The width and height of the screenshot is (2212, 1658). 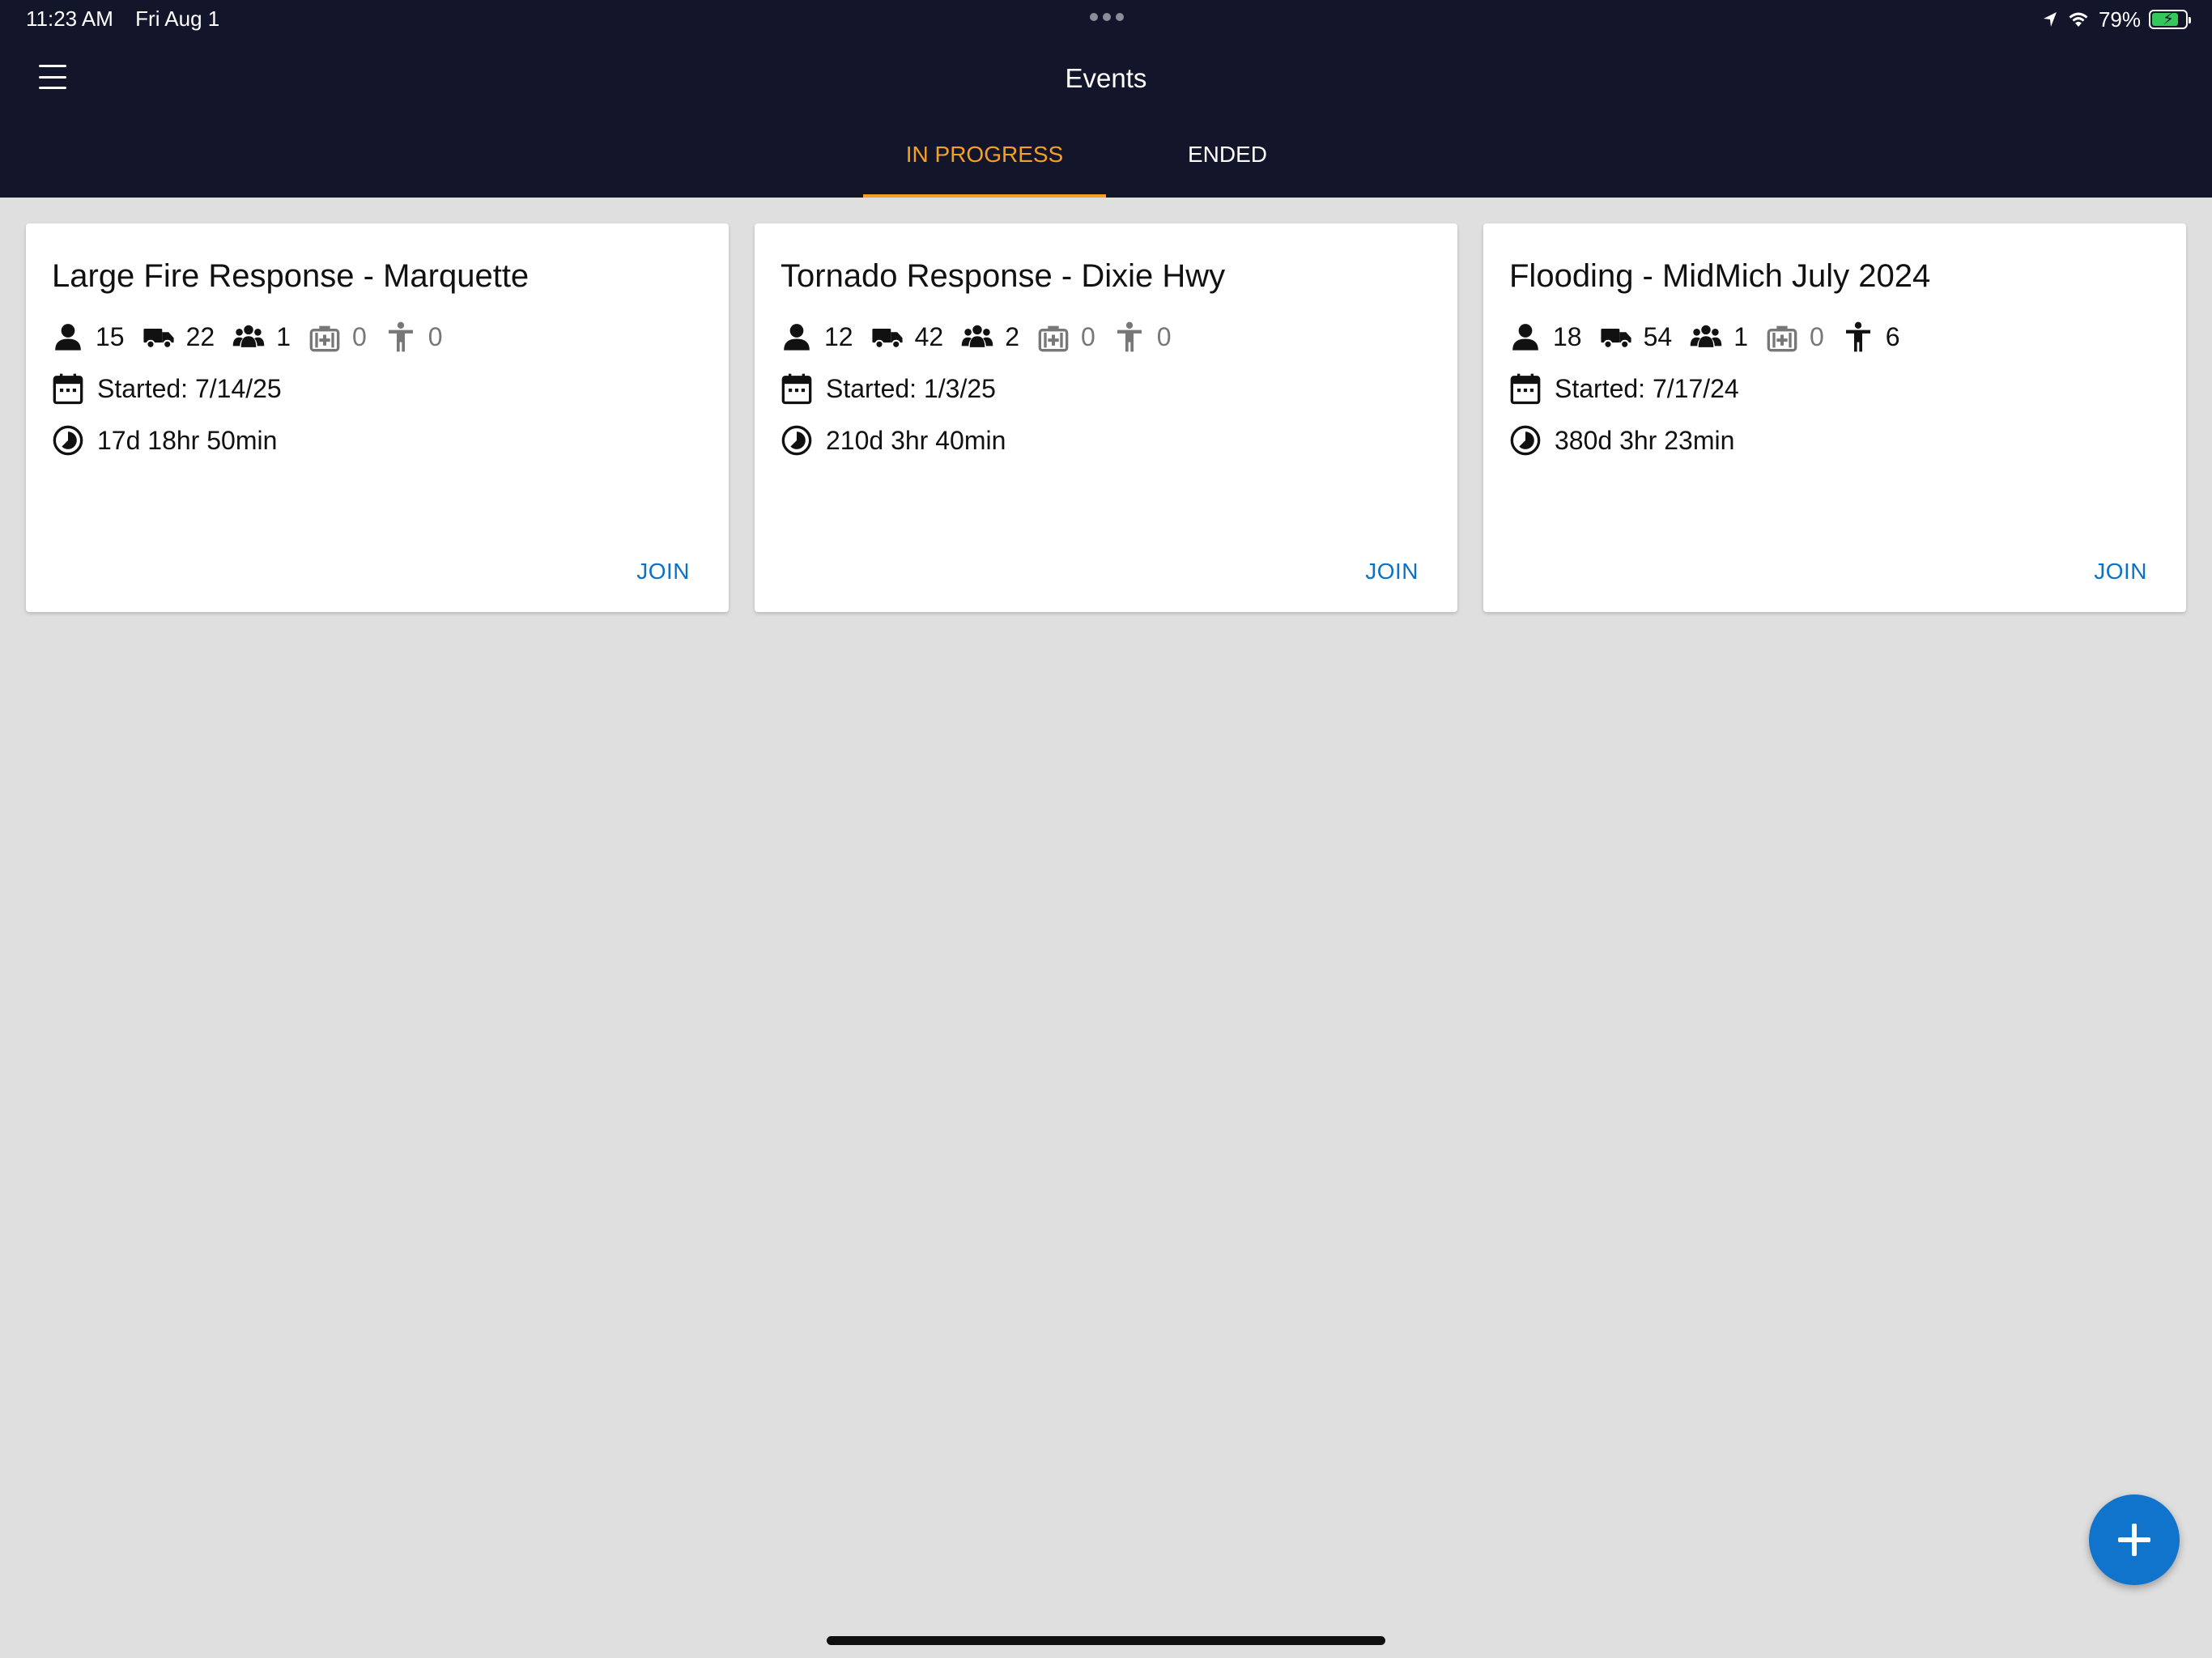 I want to click on event-duration-row: 380d 3hr 23min, so click(x=1834, y=440).